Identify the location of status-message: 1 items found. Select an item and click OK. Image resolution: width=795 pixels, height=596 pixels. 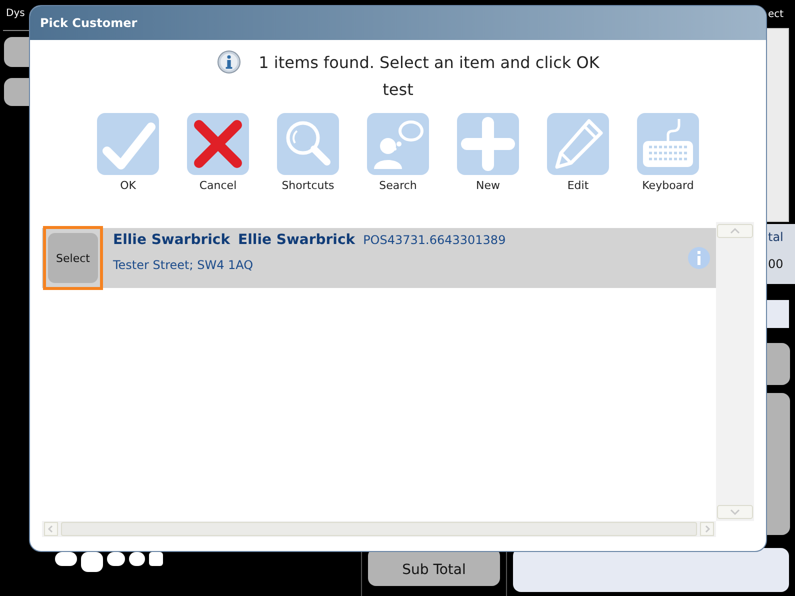
(429, 62).